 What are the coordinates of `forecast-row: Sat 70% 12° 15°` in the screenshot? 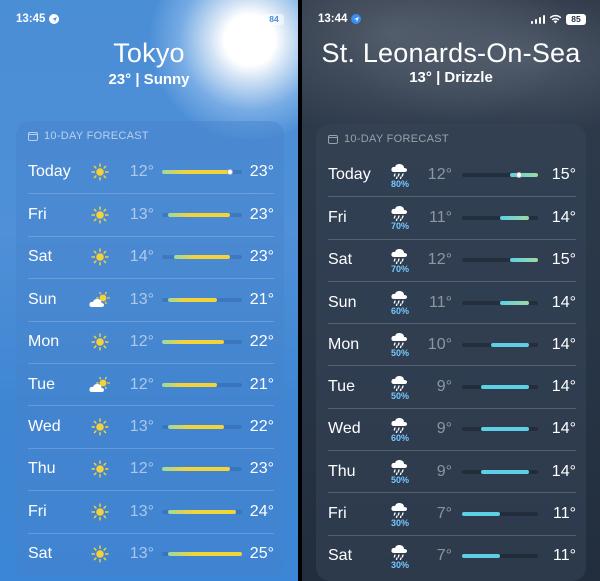 It's located at (452, 259).